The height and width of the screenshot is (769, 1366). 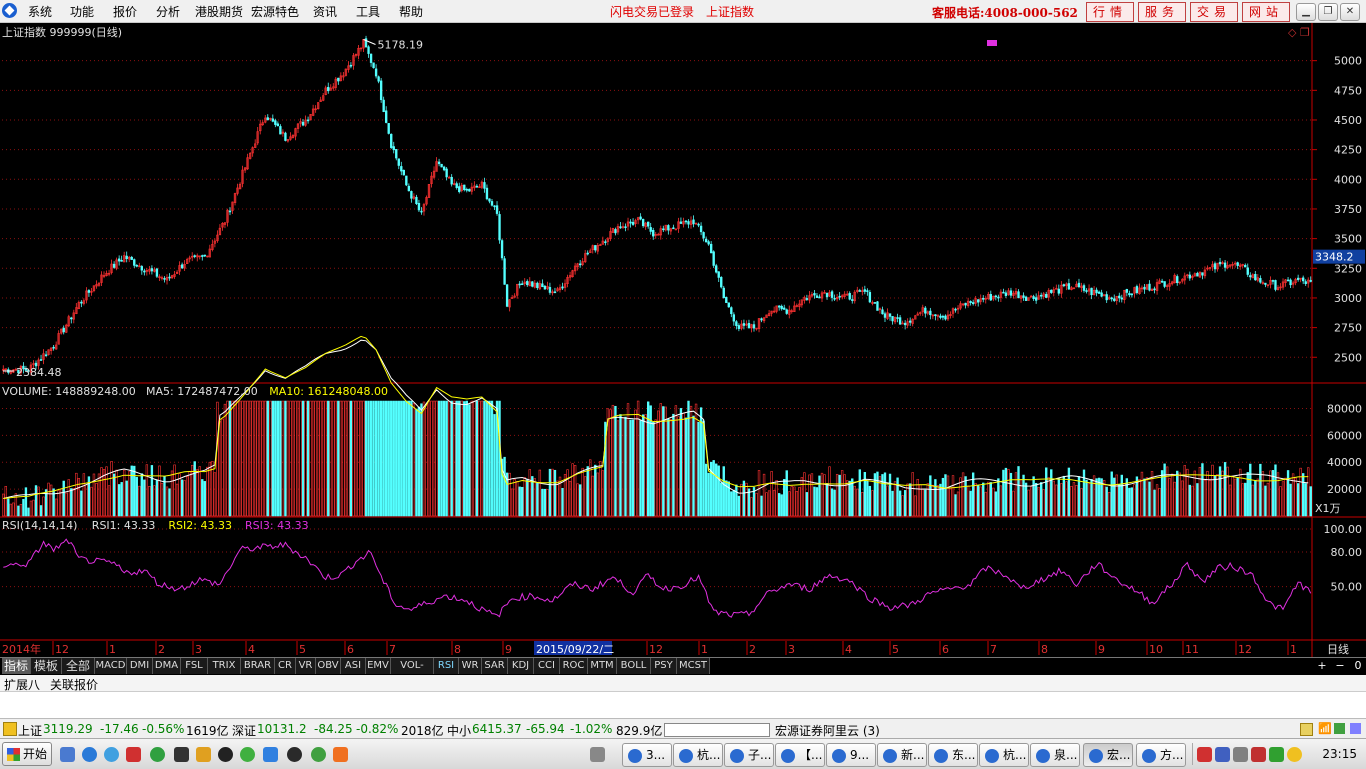 What do you see at coordinates (133, 754) in the screenshot?
I see `app-icon` at bounding box center [133, 754].